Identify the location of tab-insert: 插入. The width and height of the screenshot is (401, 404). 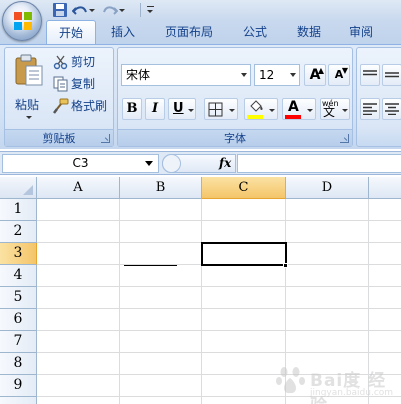
(123, 32).